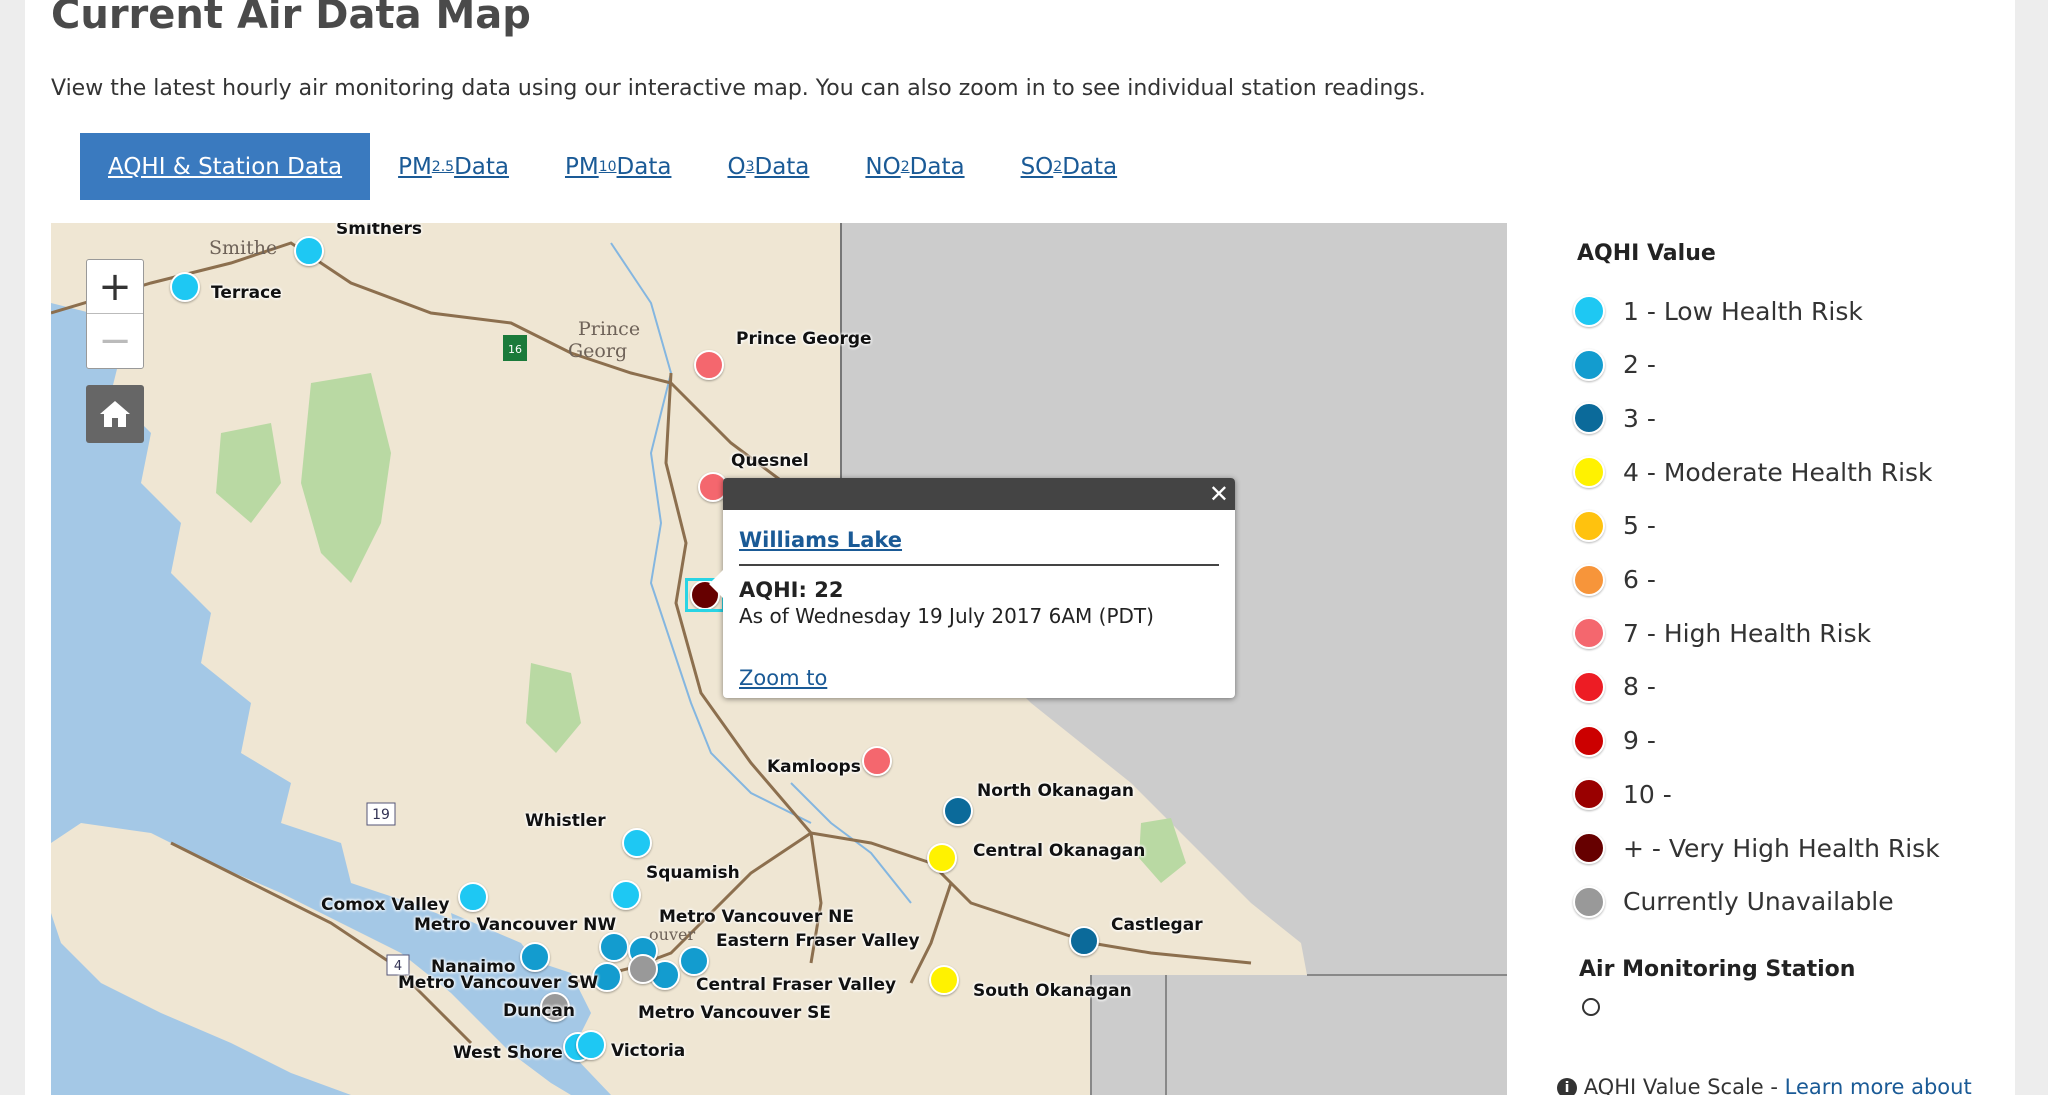 The width and height of the screenshot is (2048, 1095). What do you see at coordinates (877, 761) in the screenshot?
I see `station-marker-kamloops` at bounding box center [877, 761].